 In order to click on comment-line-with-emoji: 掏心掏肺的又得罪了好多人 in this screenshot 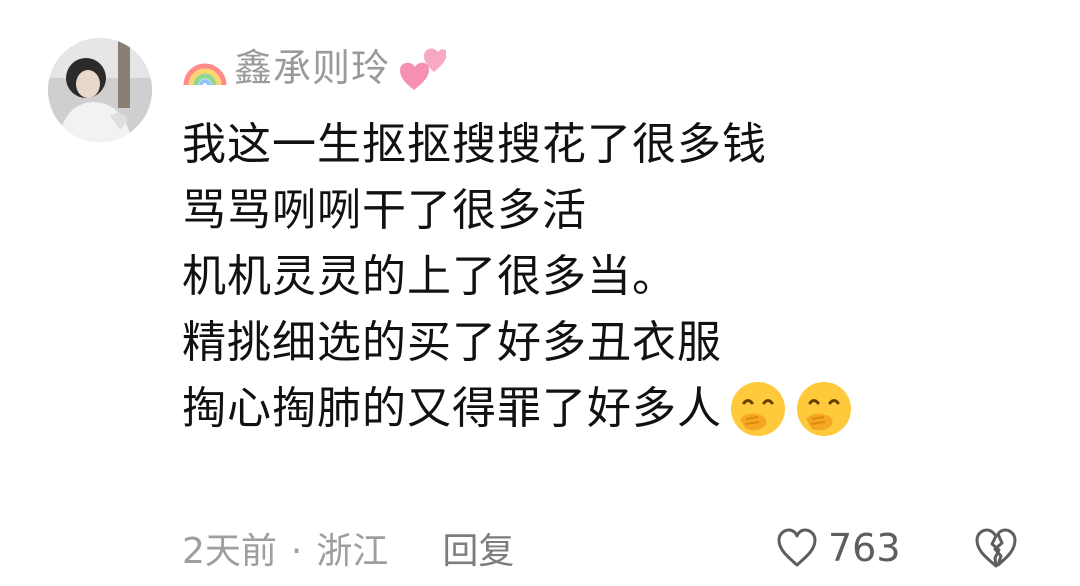, I will do `click(518, 409)`.